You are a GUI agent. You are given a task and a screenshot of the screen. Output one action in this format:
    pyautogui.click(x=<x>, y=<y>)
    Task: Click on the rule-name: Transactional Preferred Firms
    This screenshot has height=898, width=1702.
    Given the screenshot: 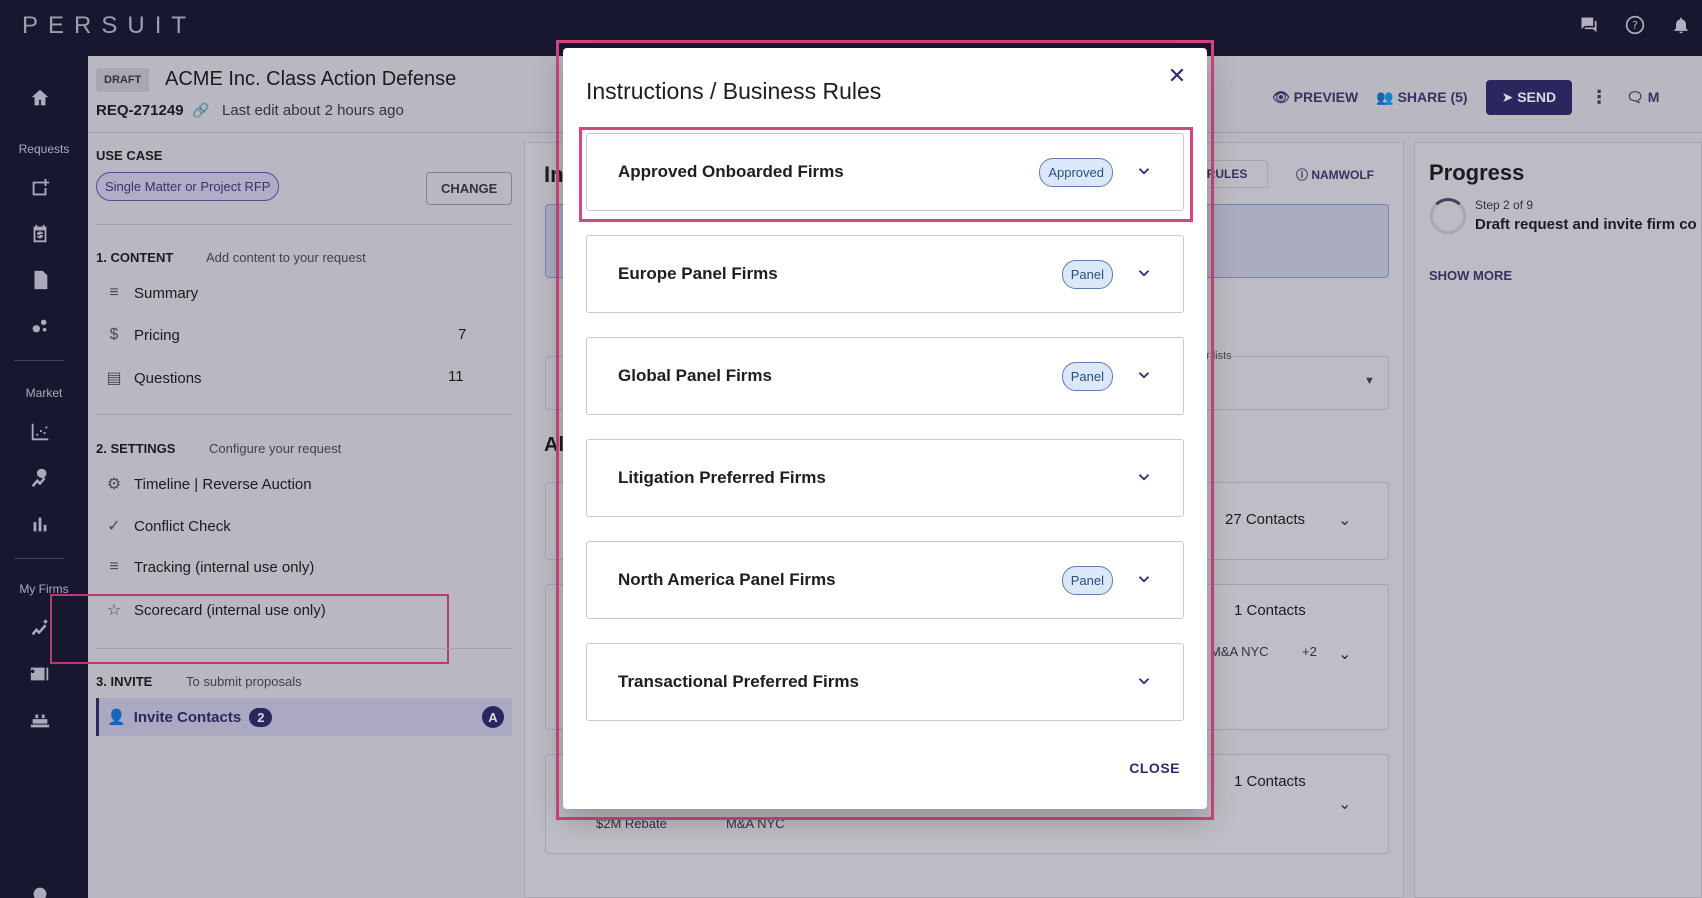 What is the action you would take?
    pyautogui.click(x=738, y=681)
    